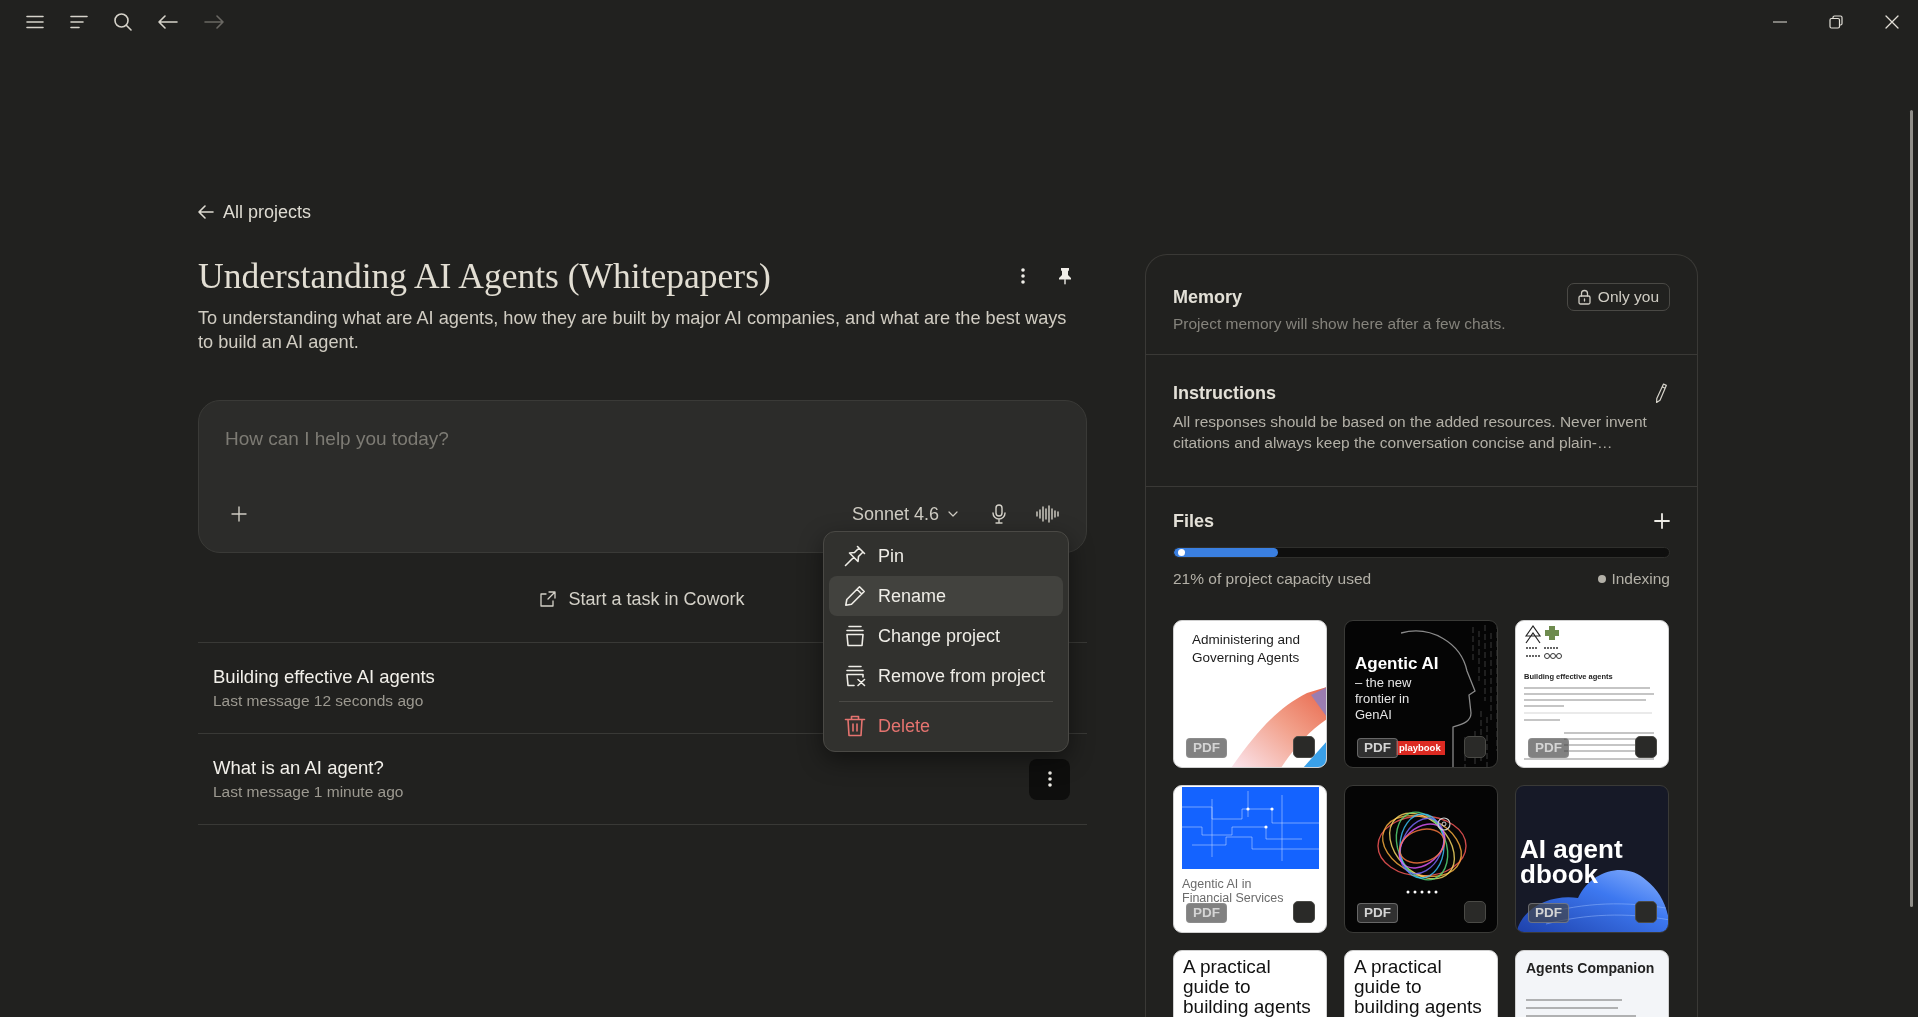  I want to click on menu-icon, so click(35, 22).